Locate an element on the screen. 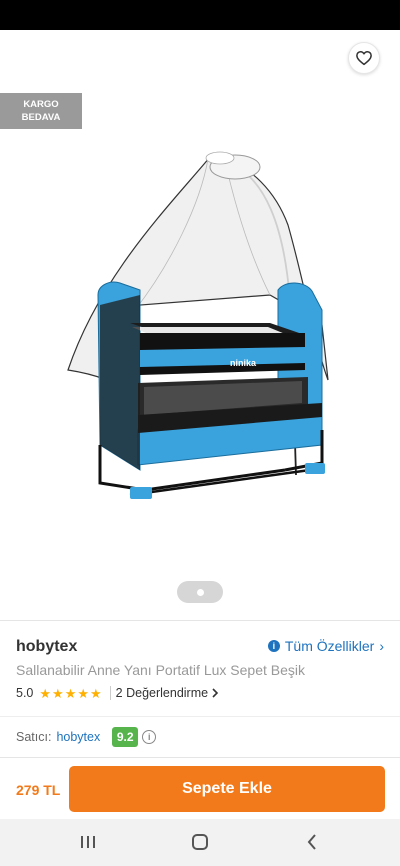 The height and width of the screenshot is (866, 400). system-back-button is located at coordinates (312, 842).